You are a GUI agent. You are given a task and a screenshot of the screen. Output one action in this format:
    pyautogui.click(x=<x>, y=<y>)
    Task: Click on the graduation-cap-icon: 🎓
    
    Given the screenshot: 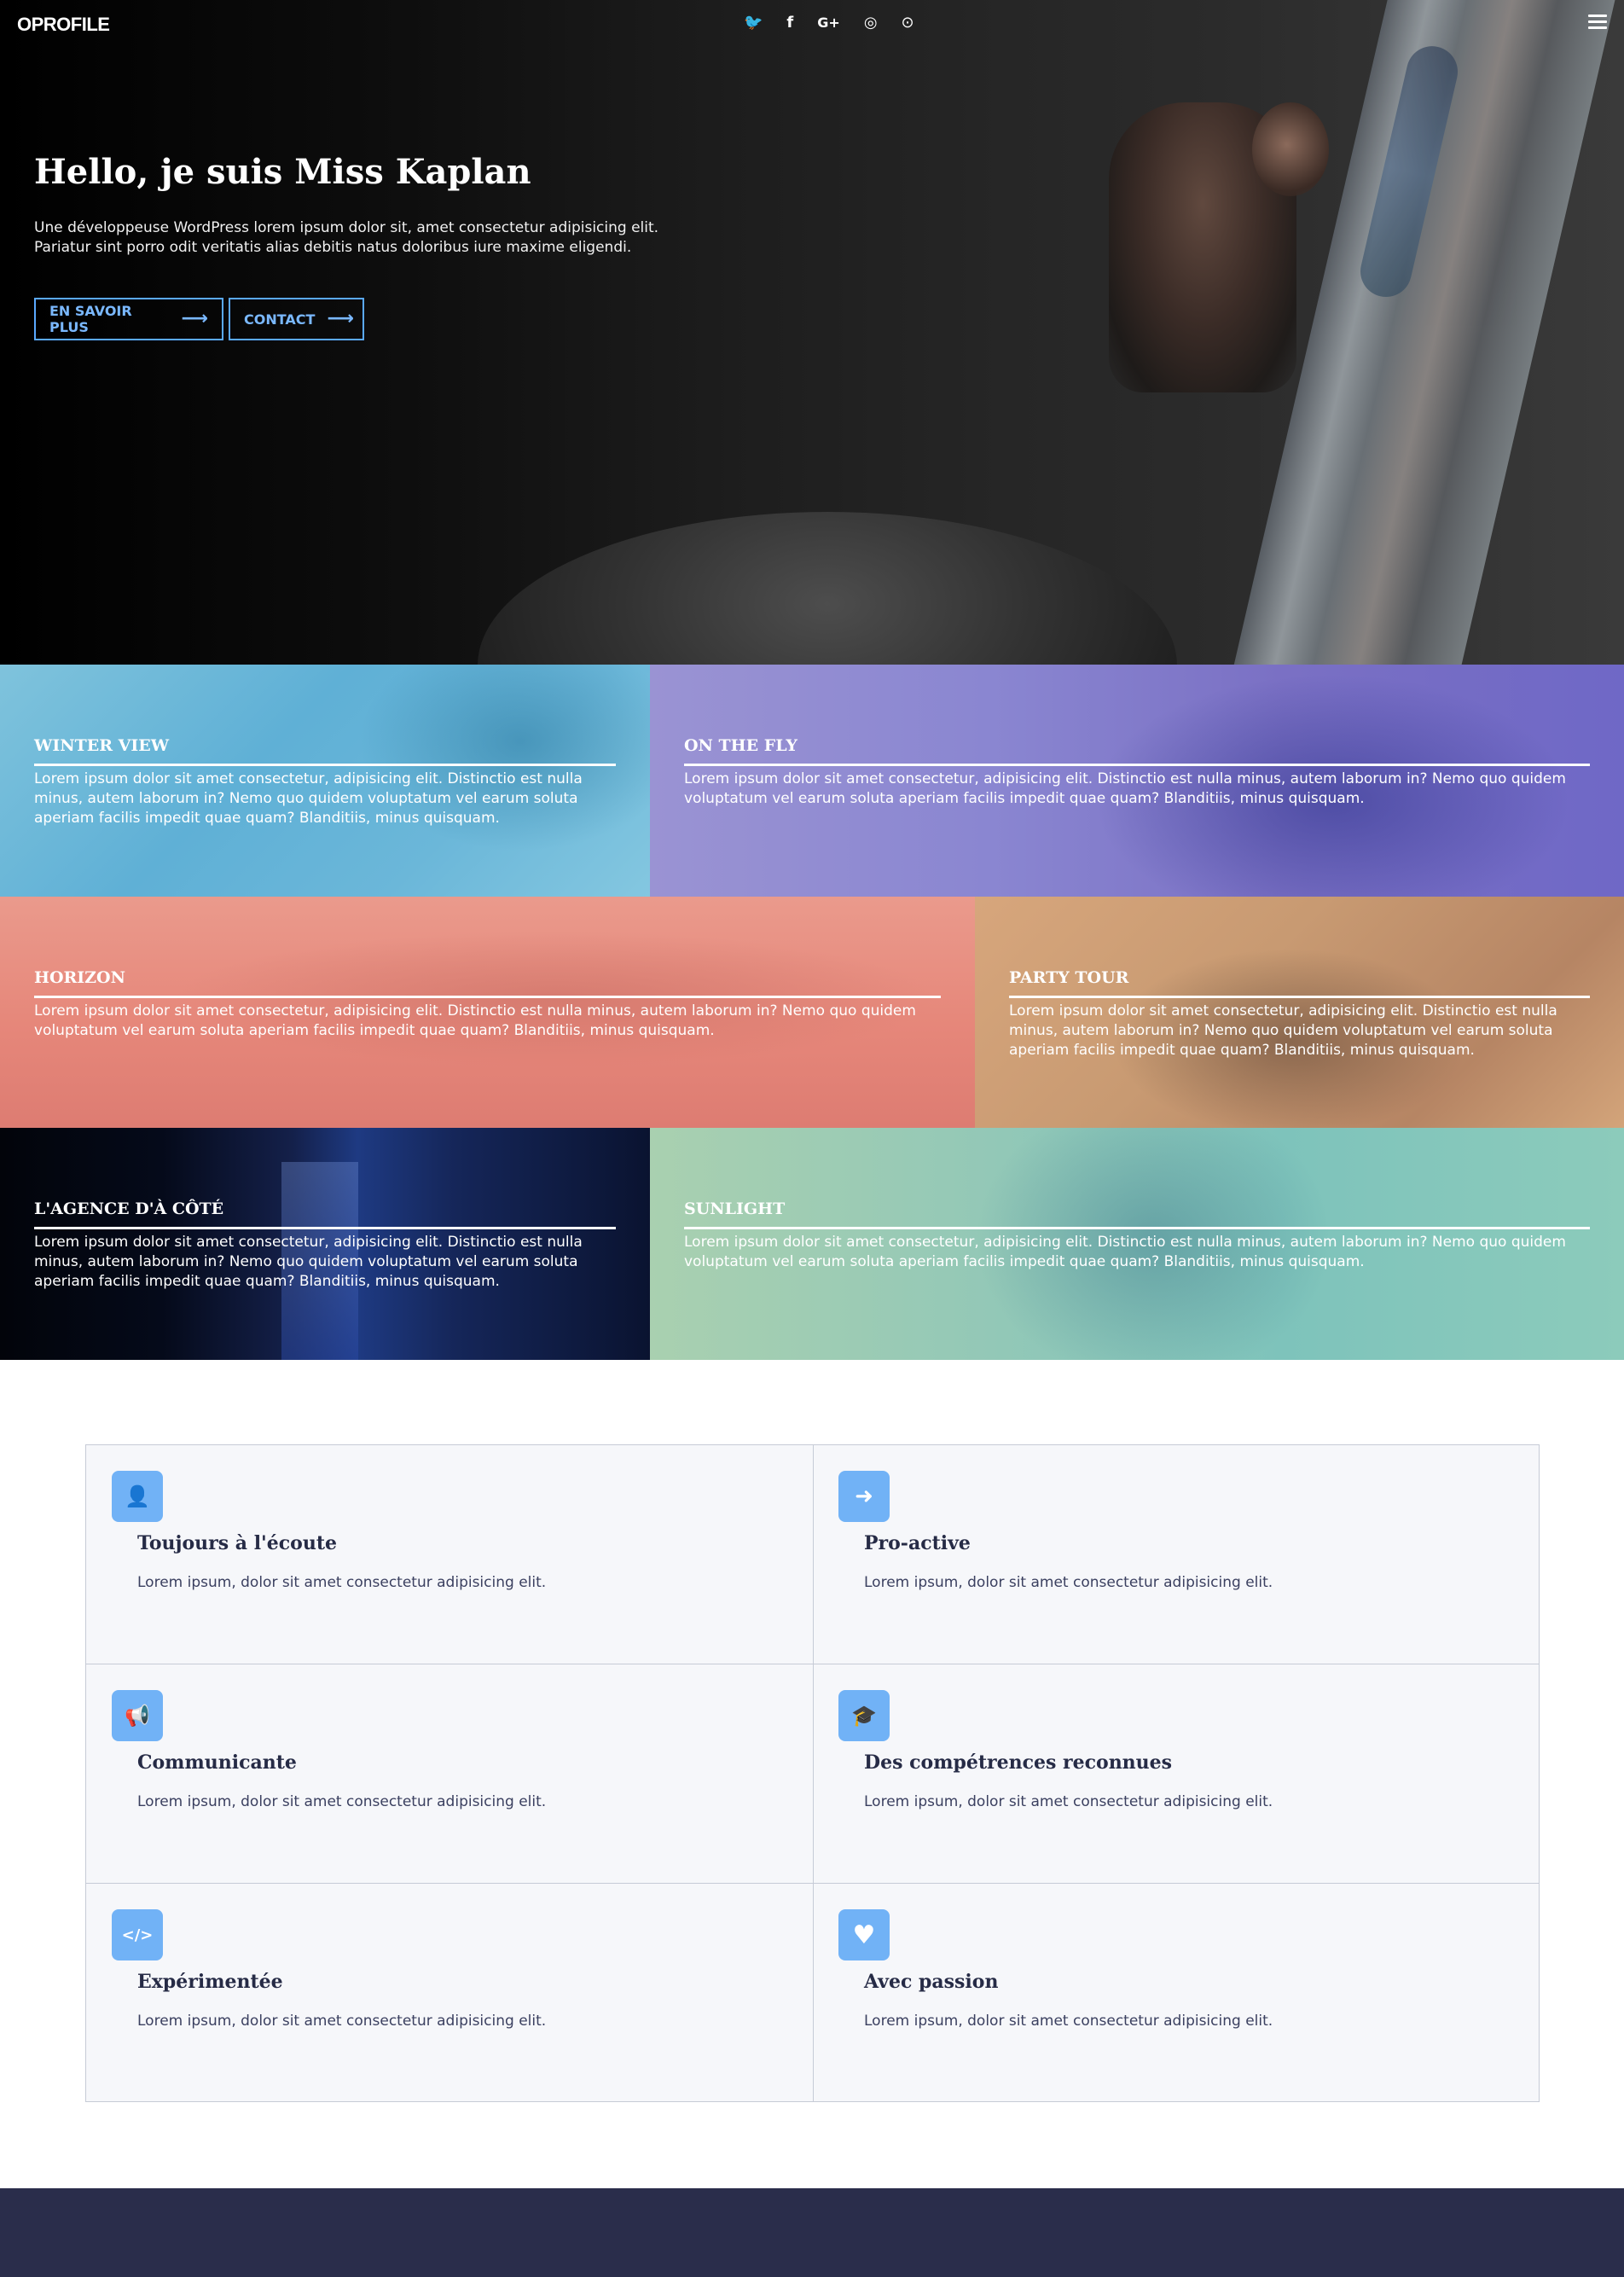 What is the action you would take?
    pyautogui.click(x=864, y=1716)
    